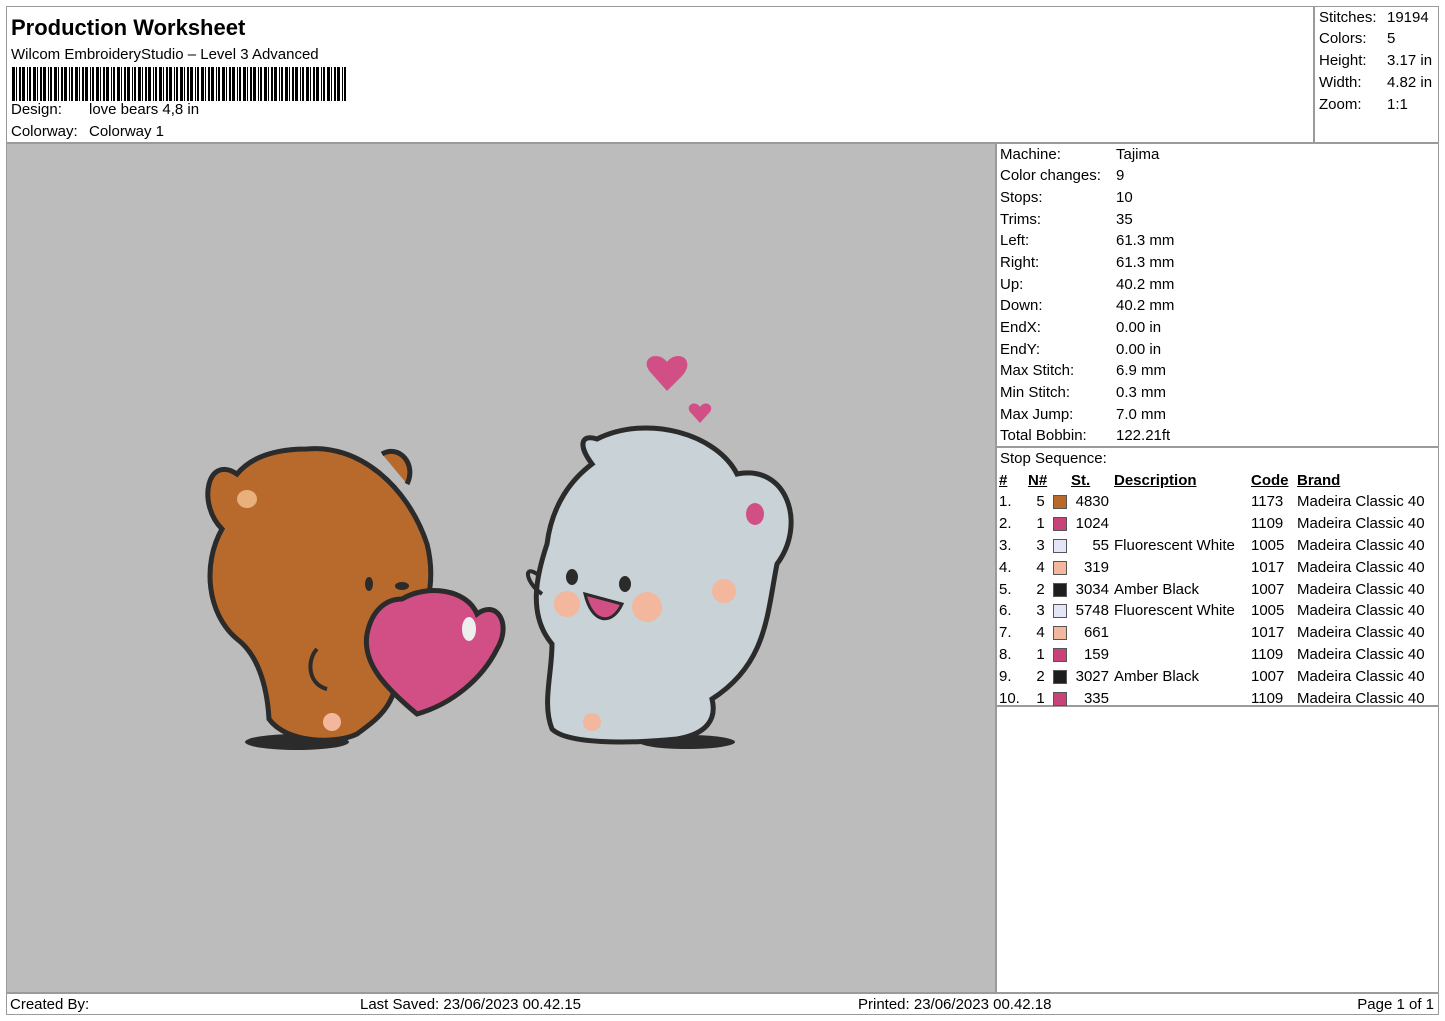  I want to click on row-description: Amber Black, so click(1157, 589).